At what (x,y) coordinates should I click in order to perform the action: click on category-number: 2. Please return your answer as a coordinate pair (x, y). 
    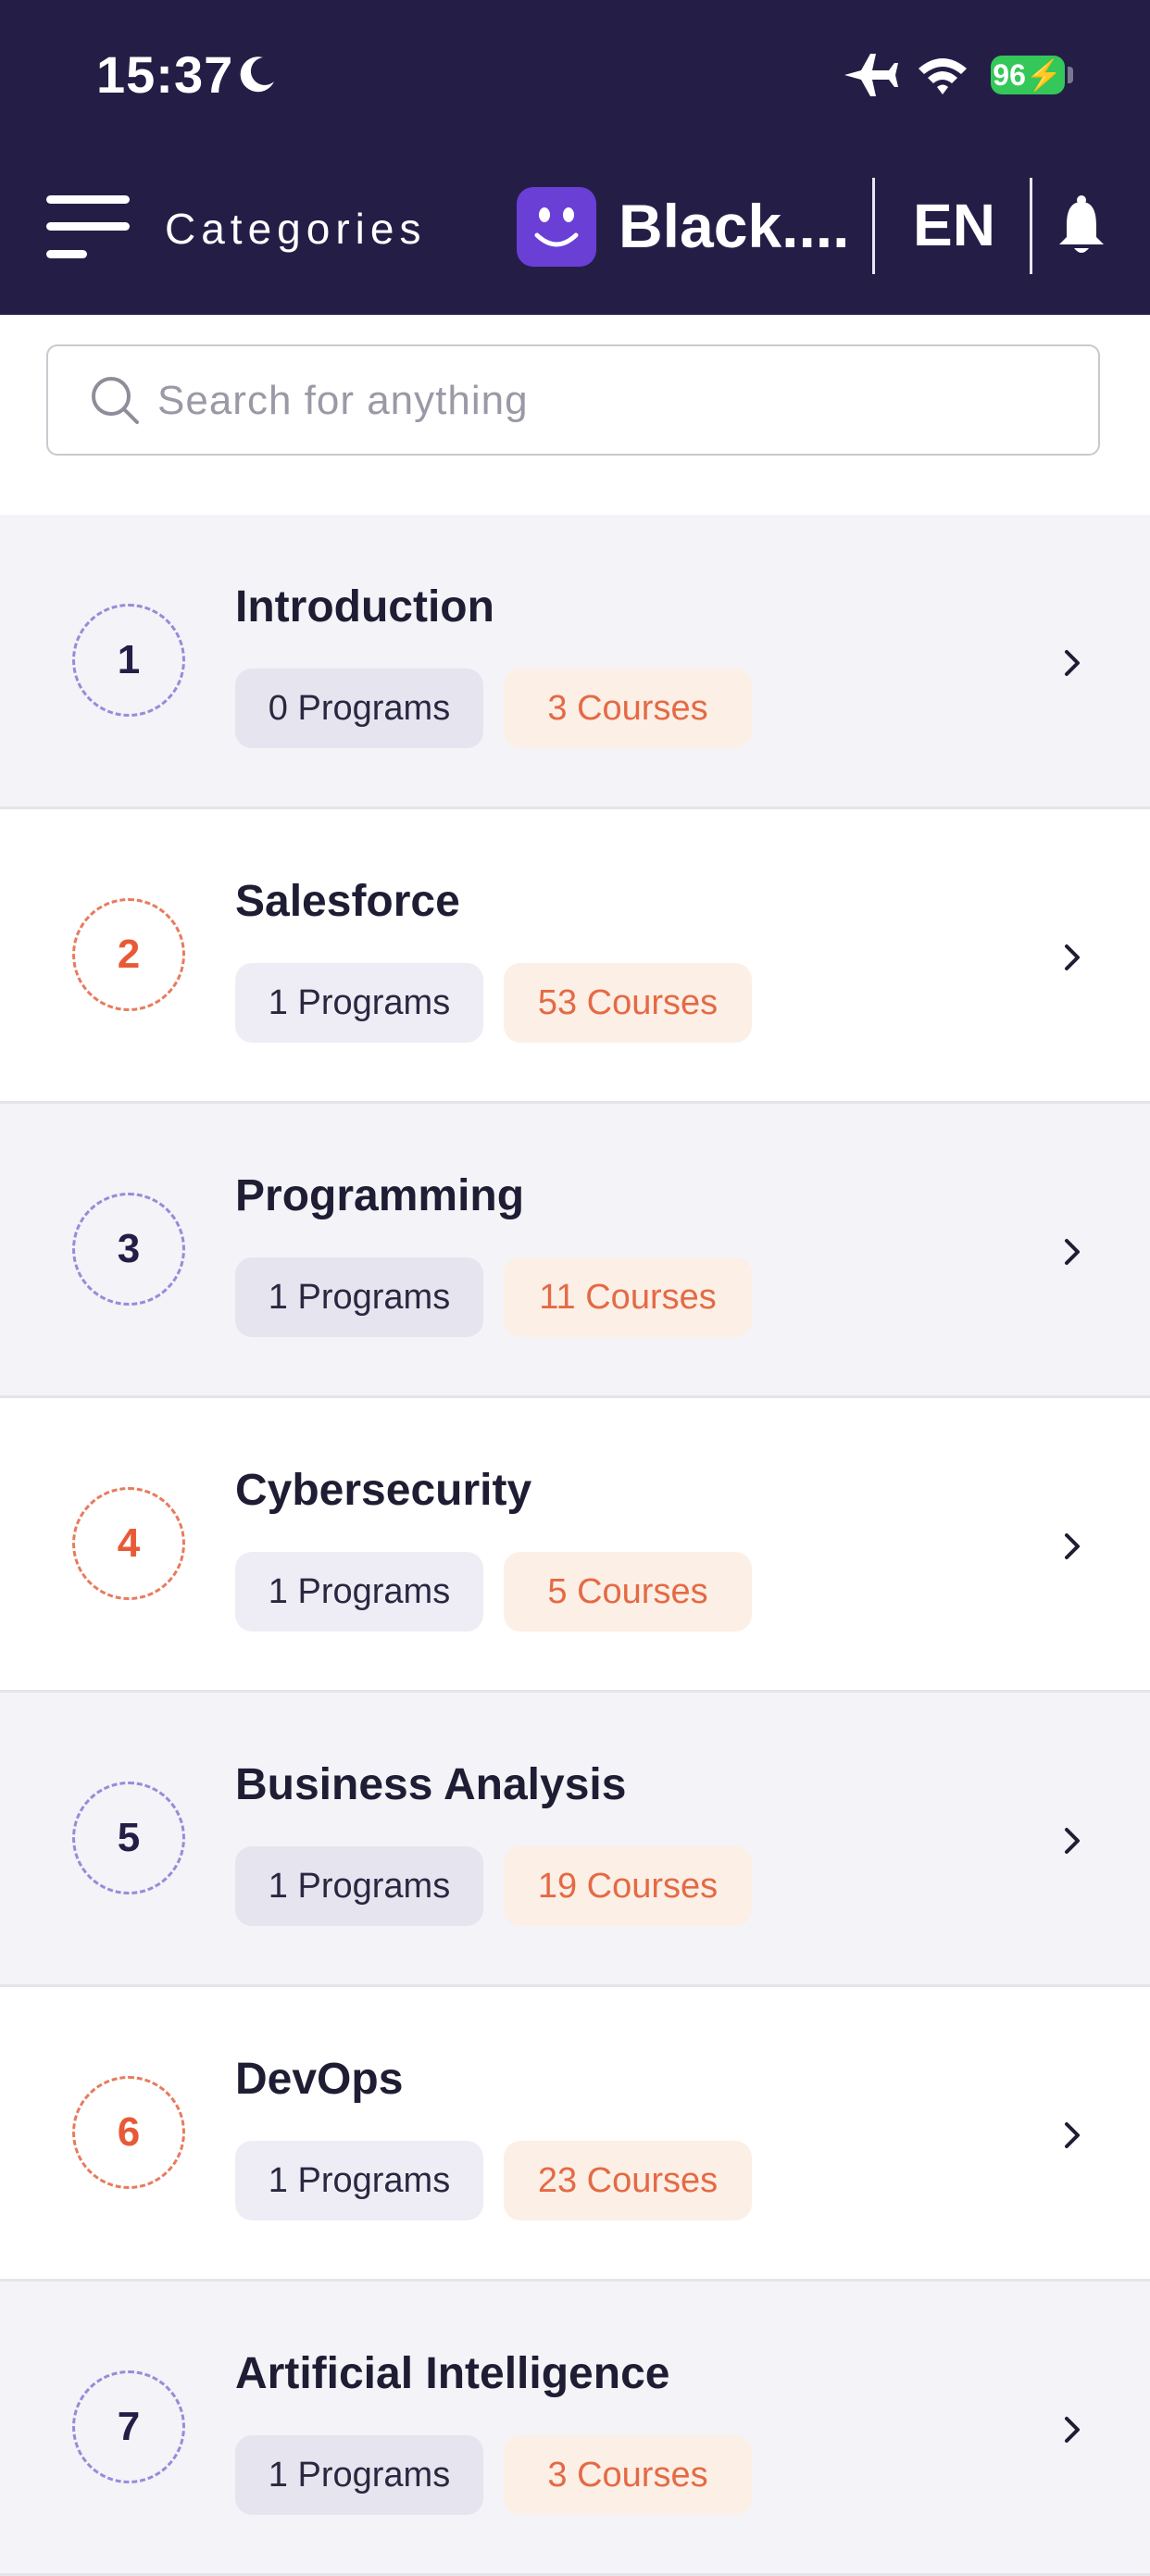
    Looking at the image, I should click on (128, 954).